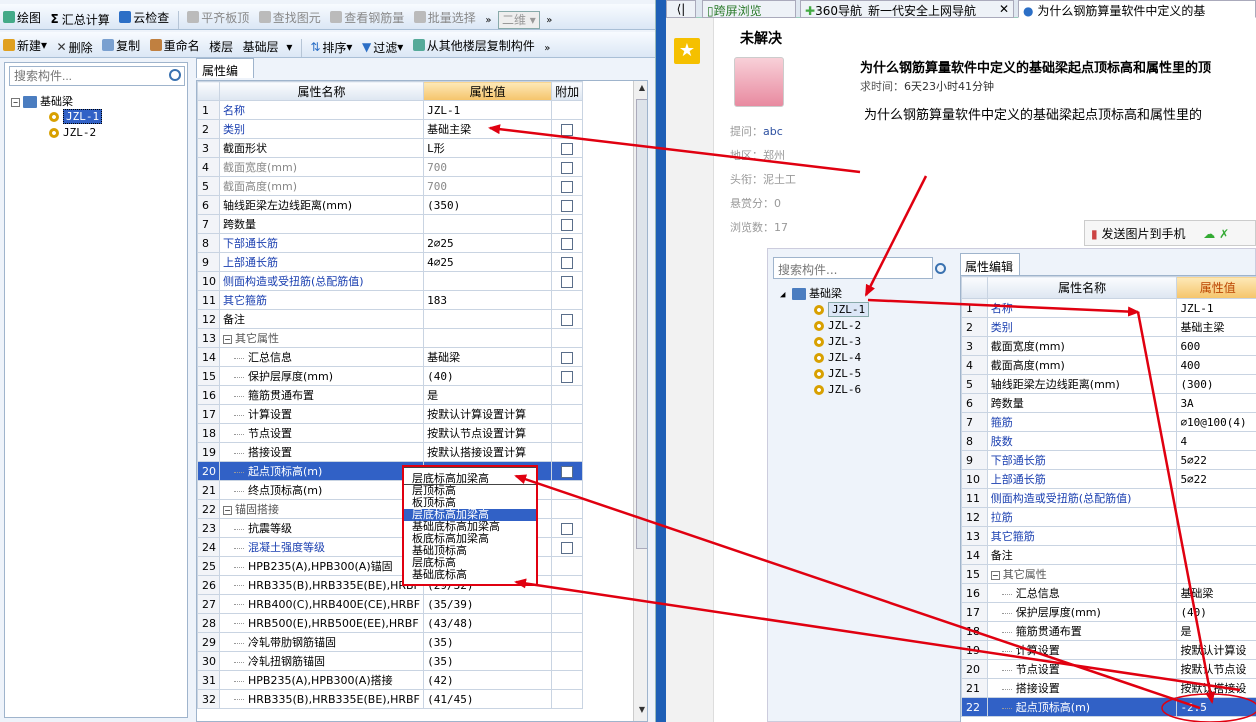 The height and width of the screenshot is (722, 1256). What do you see at coordinates (445, 17) in the screenshot?
I see `batch-select-button: 批量选择` at bounding box center [445, 17].